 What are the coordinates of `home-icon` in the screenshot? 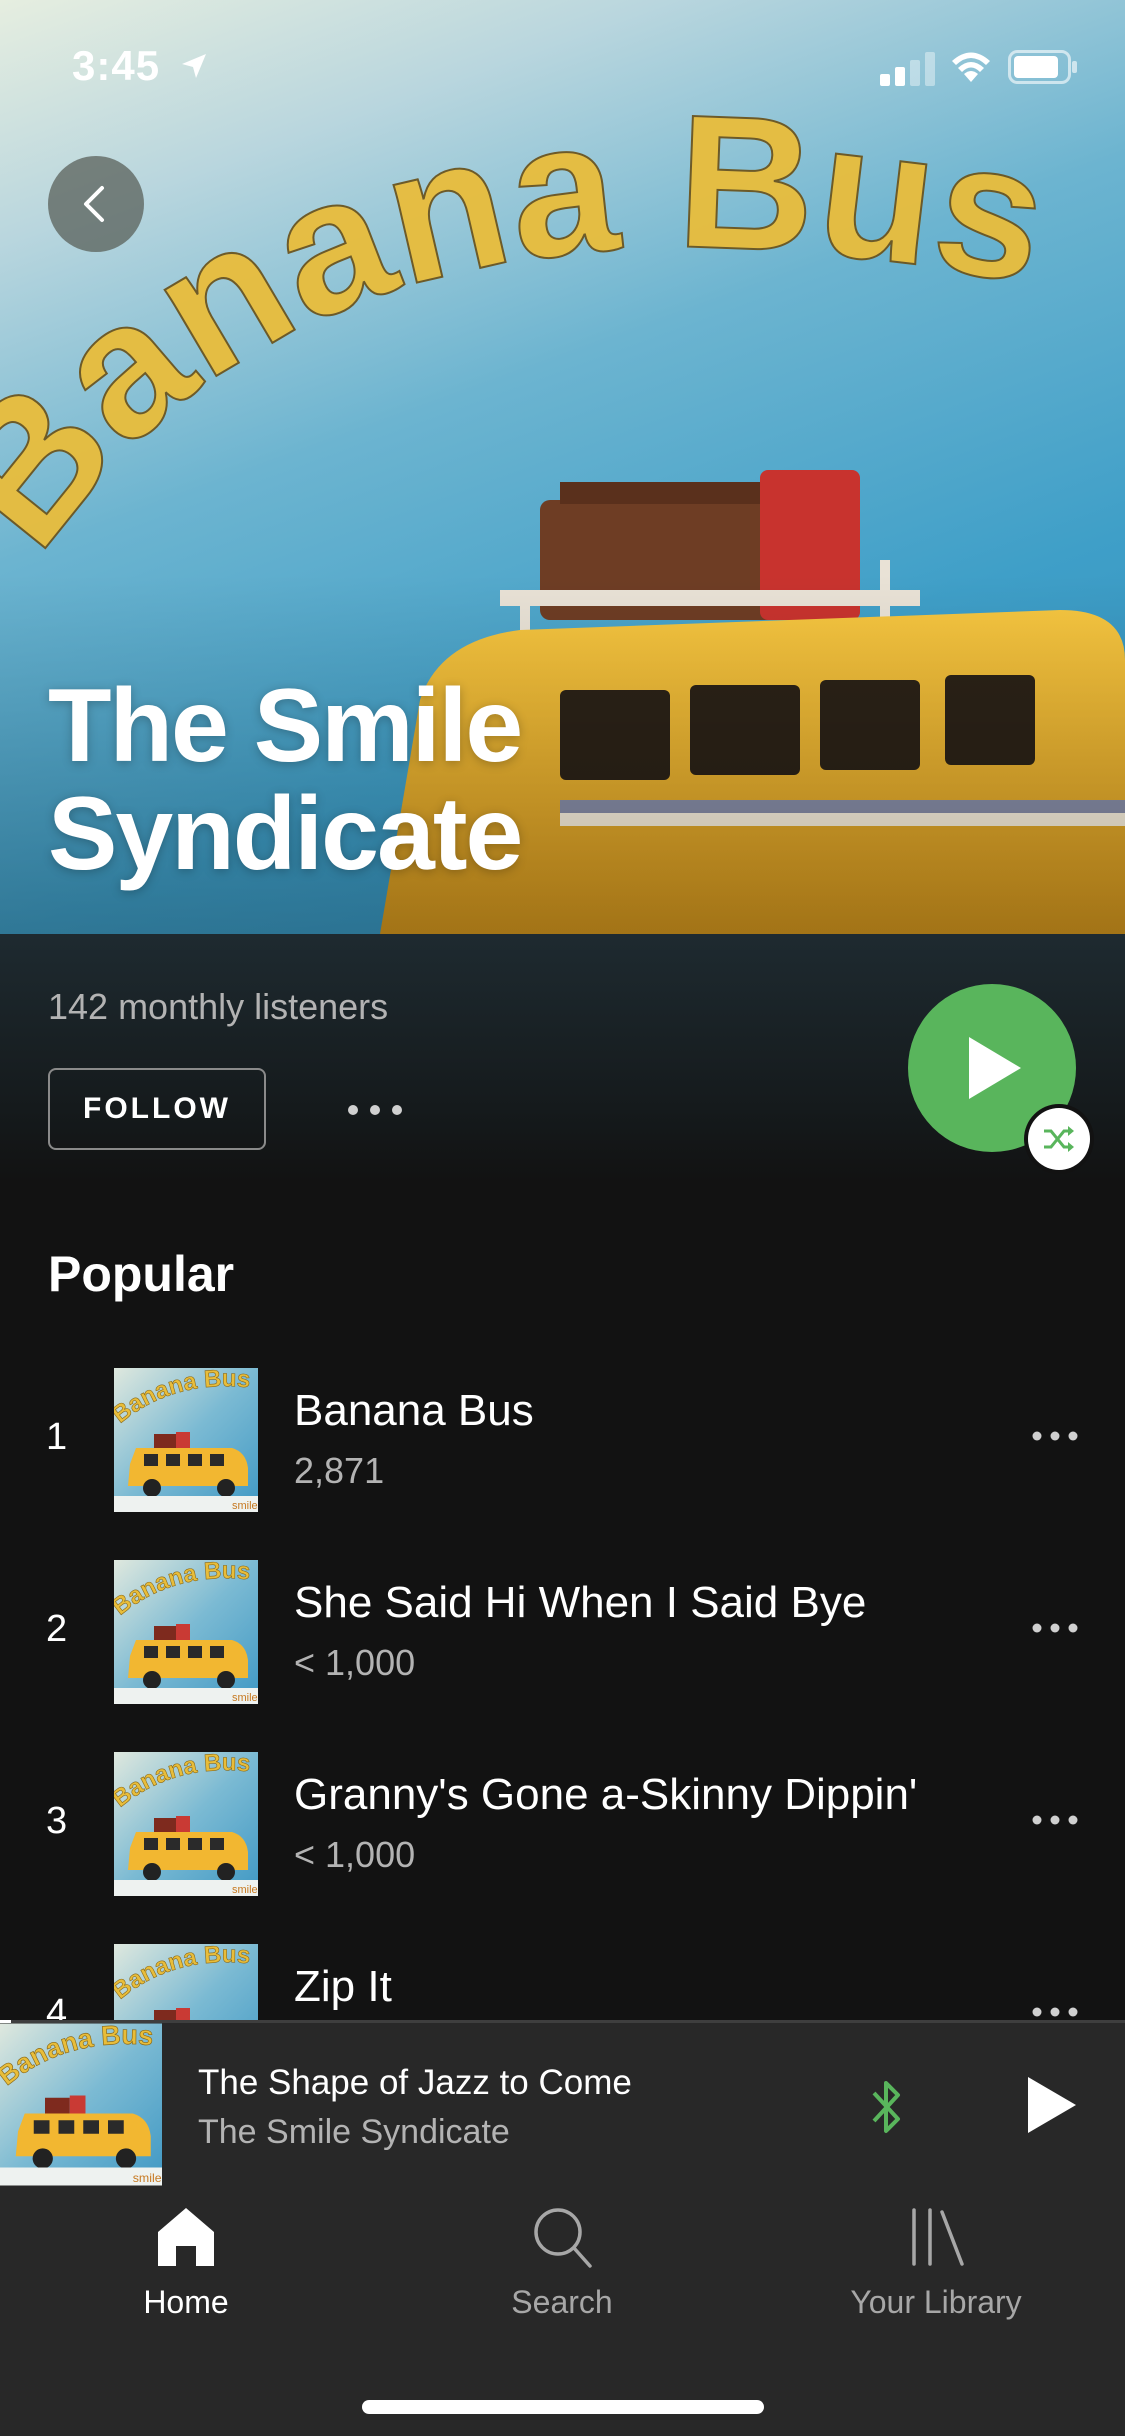 It's located at (186, 2237).